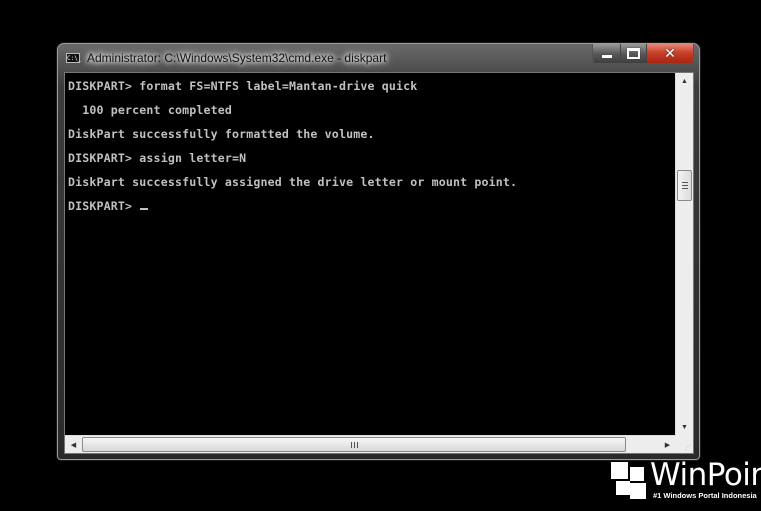 This screenshot has height=511, width=761. What do you see at coordinates (144, 209) in the screenshot?
I see `text-cursor` at bounding box center [144, 209].